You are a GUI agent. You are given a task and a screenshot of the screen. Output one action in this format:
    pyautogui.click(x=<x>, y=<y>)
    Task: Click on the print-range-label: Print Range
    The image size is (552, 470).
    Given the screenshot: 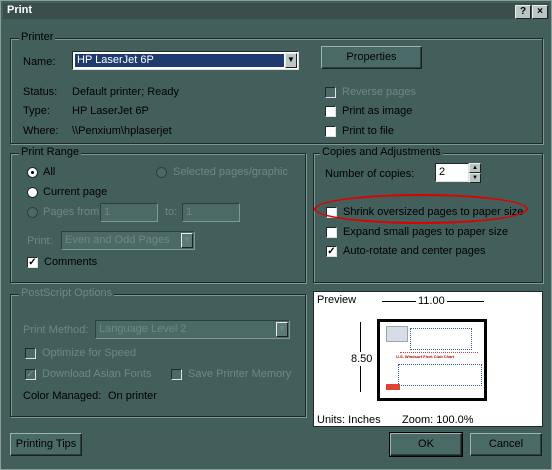 What is the action you would take?
    pyautogui.click(x=50, y=152)
    